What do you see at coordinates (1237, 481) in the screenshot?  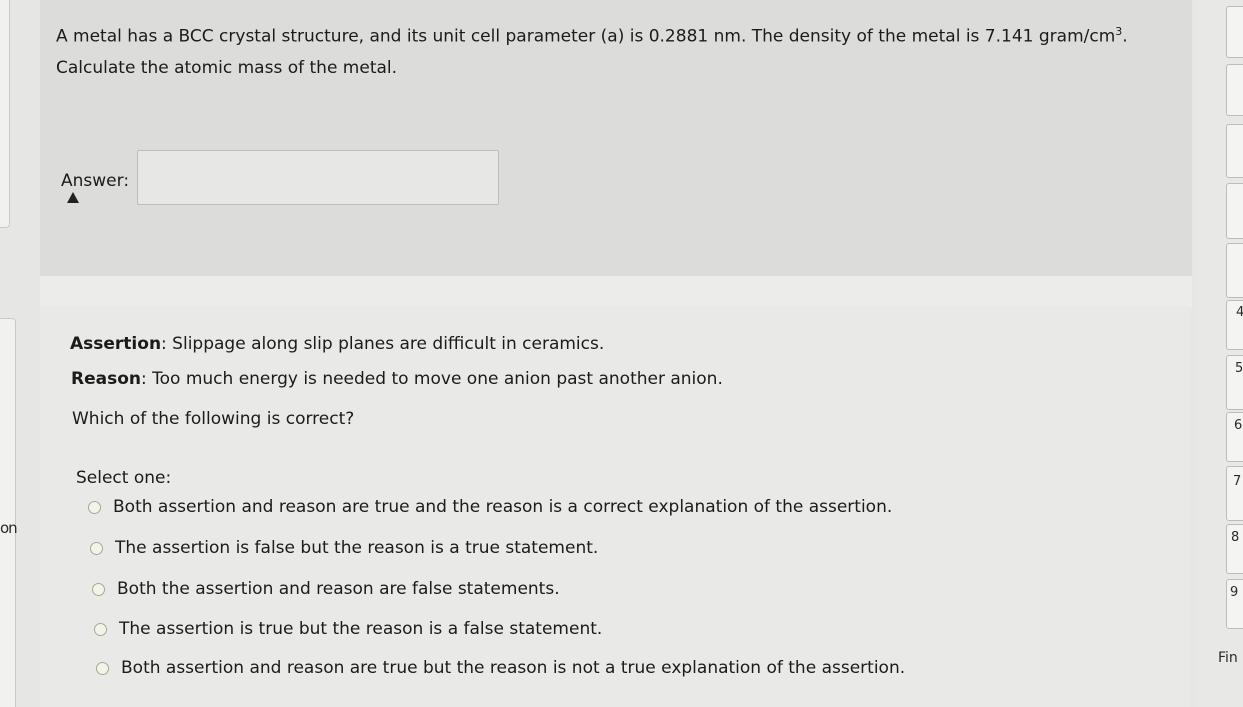 I see `nav-item-9-number: 7` at bounding box center [1237, 481].